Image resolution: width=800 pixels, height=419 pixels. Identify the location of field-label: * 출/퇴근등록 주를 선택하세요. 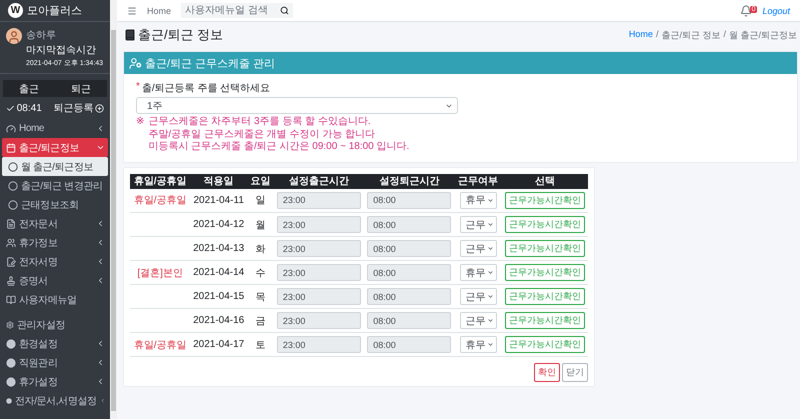
(204, 88).